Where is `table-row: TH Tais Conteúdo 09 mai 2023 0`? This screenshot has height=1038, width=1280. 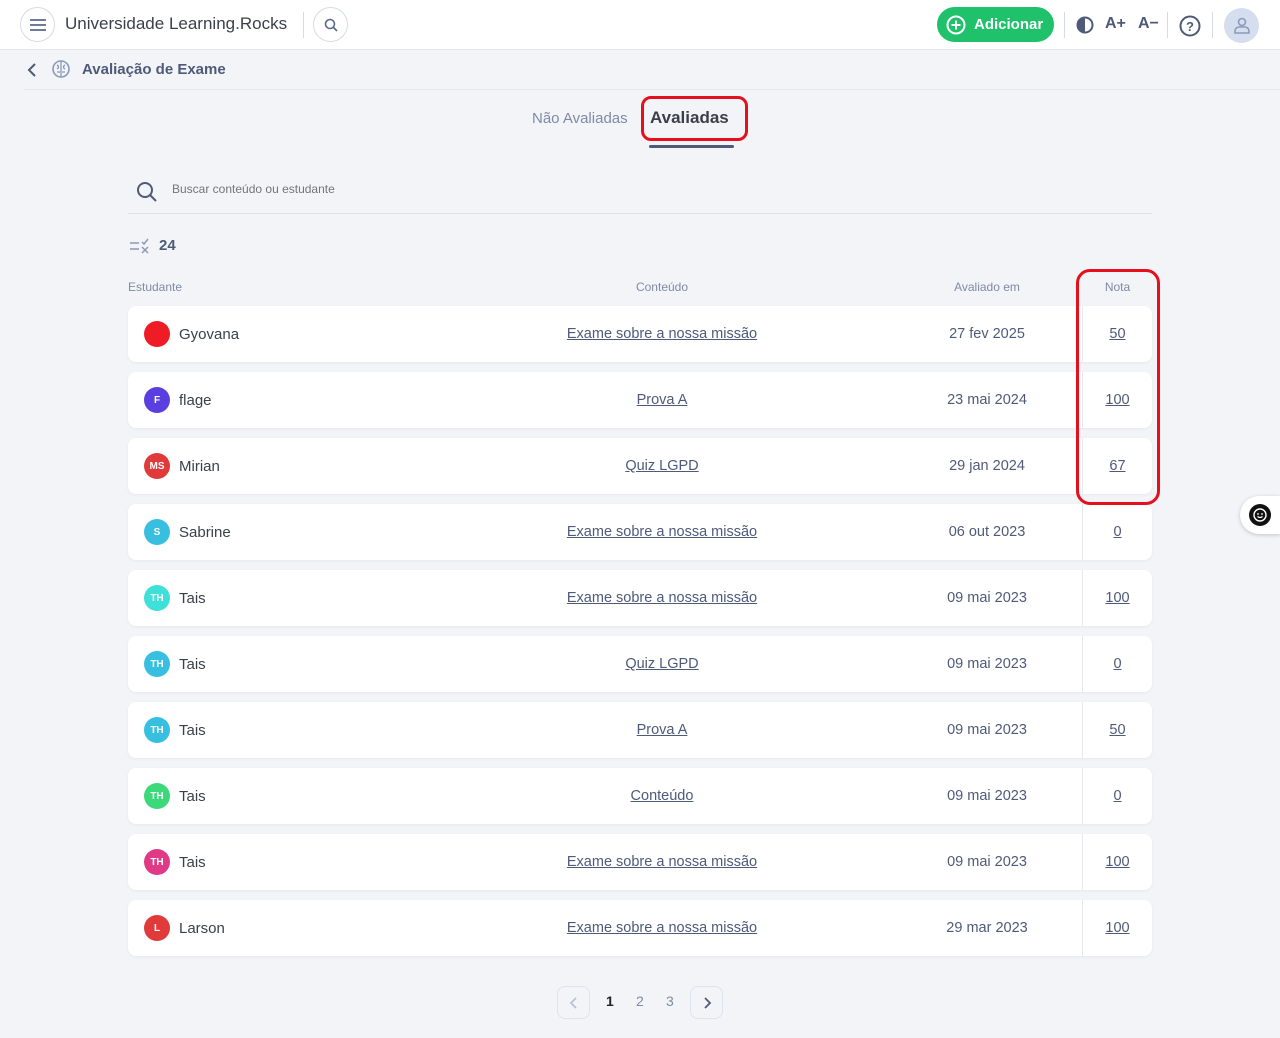
table-row: TH Tais Conteúdo 09 mai 2023 0 is located at coordinates (640, 796).